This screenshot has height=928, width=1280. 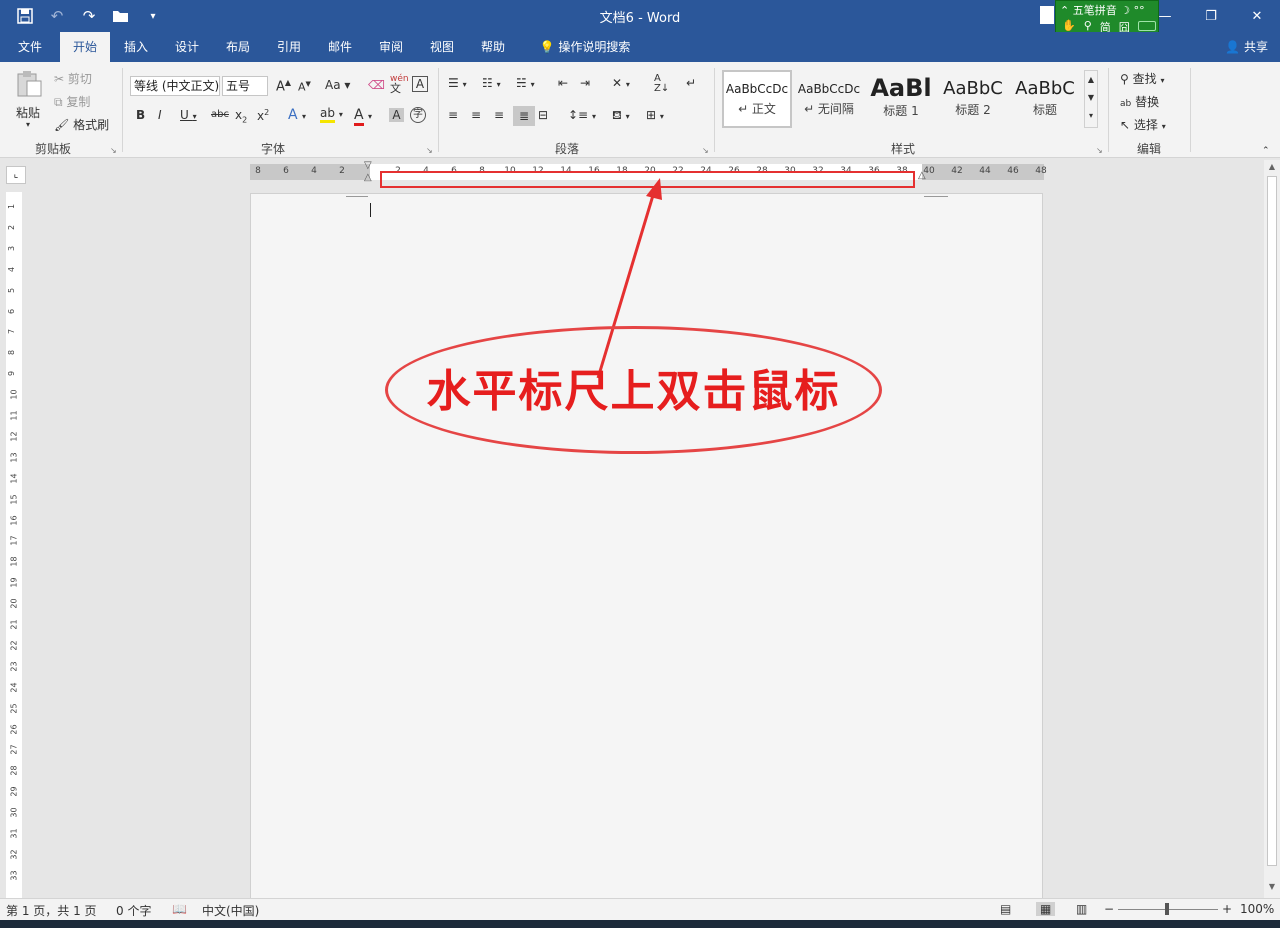 What do you see at coordinates (399, 84) in the screenshot?
I see `phonetic-guide-icon: wén 文` at bounding box center [399, 84].